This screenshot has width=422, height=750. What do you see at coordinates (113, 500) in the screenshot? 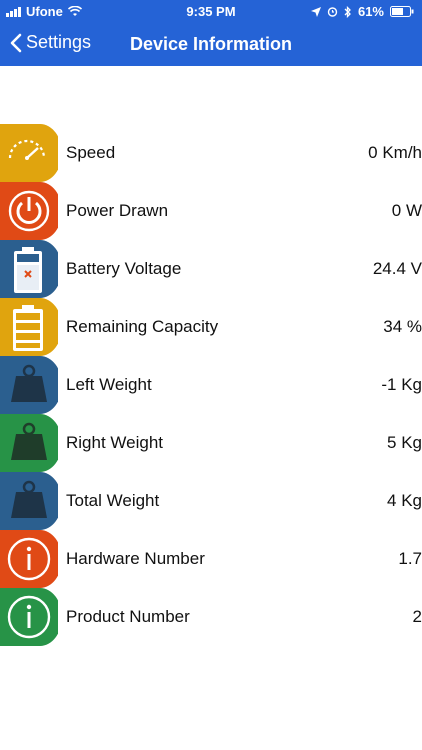
I see `item-label: Total Weight` at bounding box center [113, 500].